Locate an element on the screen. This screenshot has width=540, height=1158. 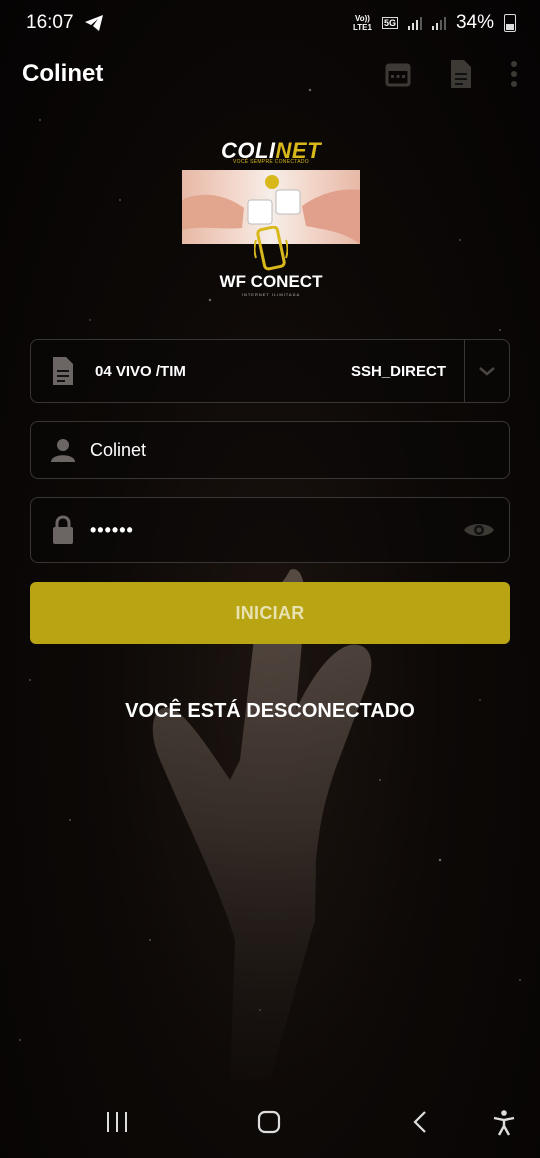
recent-apps-button is located at coordinates (117, 1122).